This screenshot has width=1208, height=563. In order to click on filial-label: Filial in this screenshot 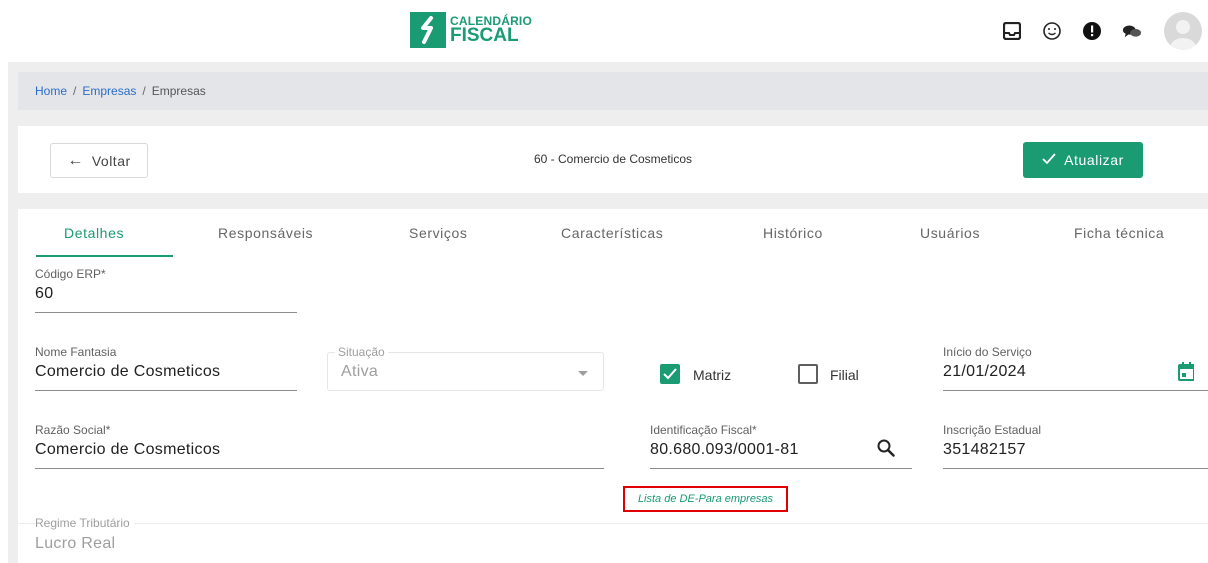, I will do `click(844, 375)`.